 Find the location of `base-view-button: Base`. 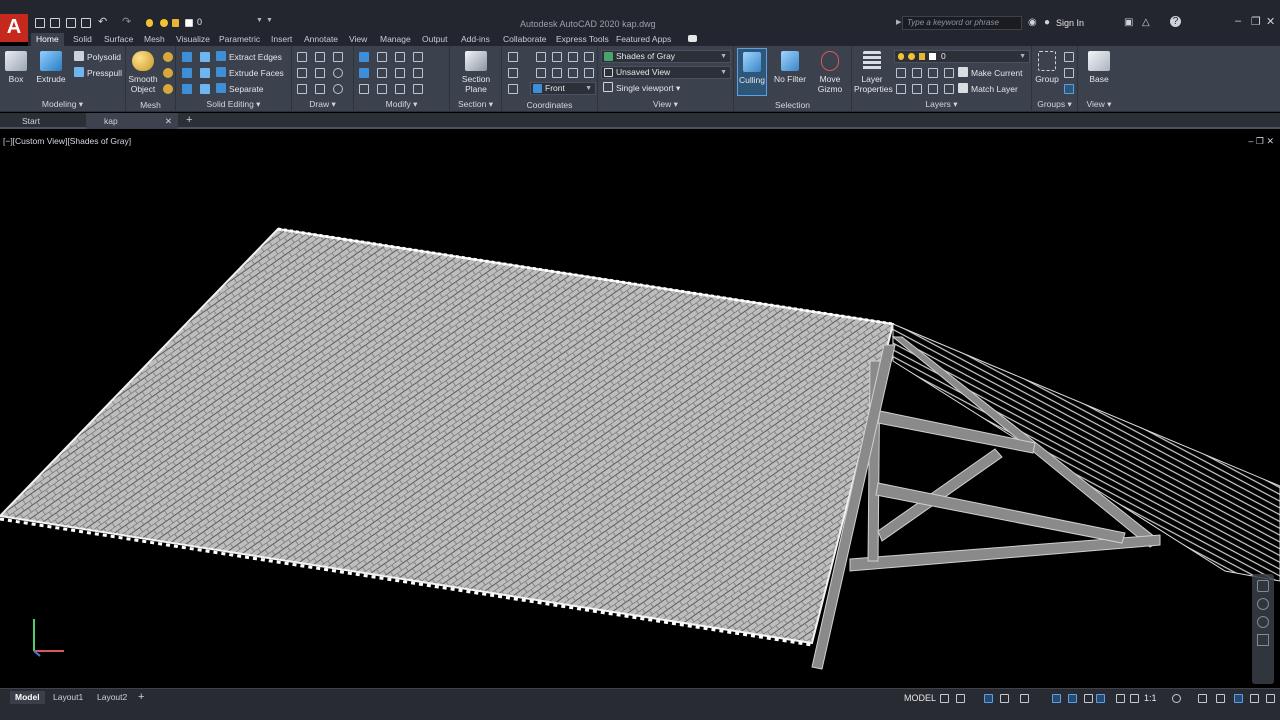

base-view-button: Base is located at coordinates (1099, 67).